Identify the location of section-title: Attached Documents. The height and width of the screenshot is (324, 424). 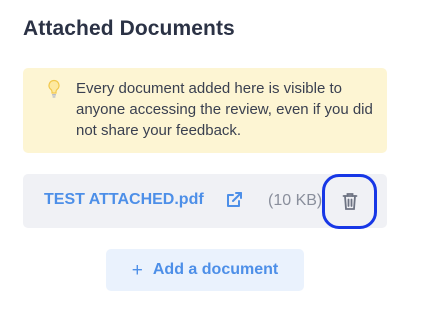
(129, 28).